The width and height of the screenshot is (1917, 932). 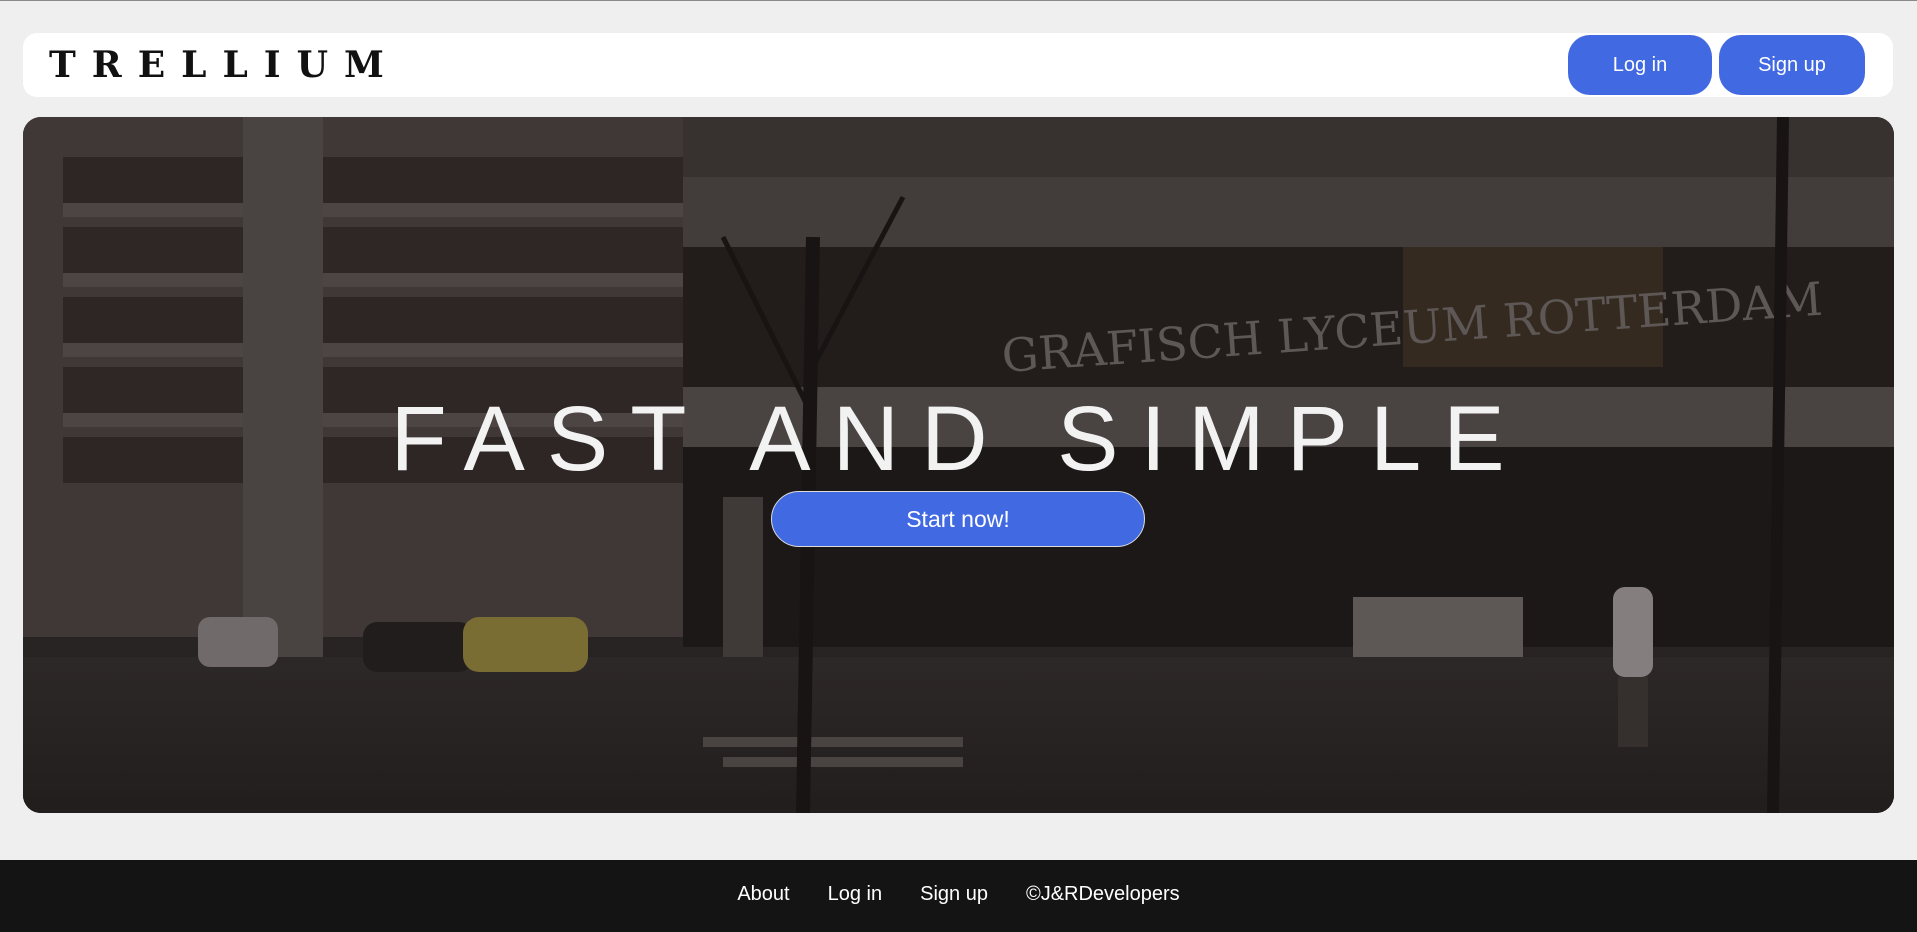 What do you see at coordinates (1102, 893) in the screenshot?
I see `footer-copyright: ©J&RDevelopers` at bounding box center [1102, 893].